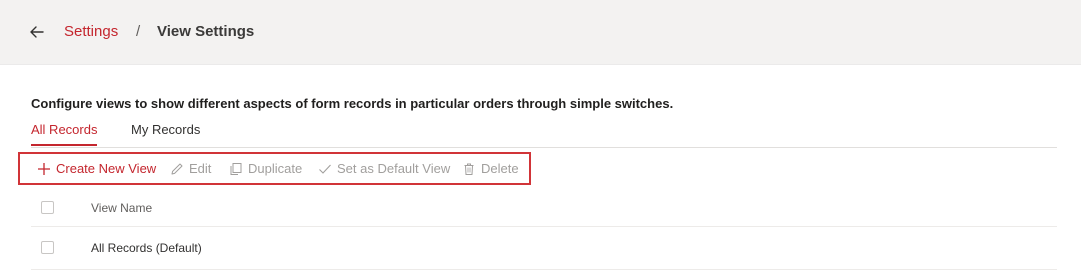 Image resolution: width=1081 pixels, height=277 pixels. What do you see at coordinates (206, 31) in the screenshot?
I see `page-title: View Settings` at bounding box center [206, 31].